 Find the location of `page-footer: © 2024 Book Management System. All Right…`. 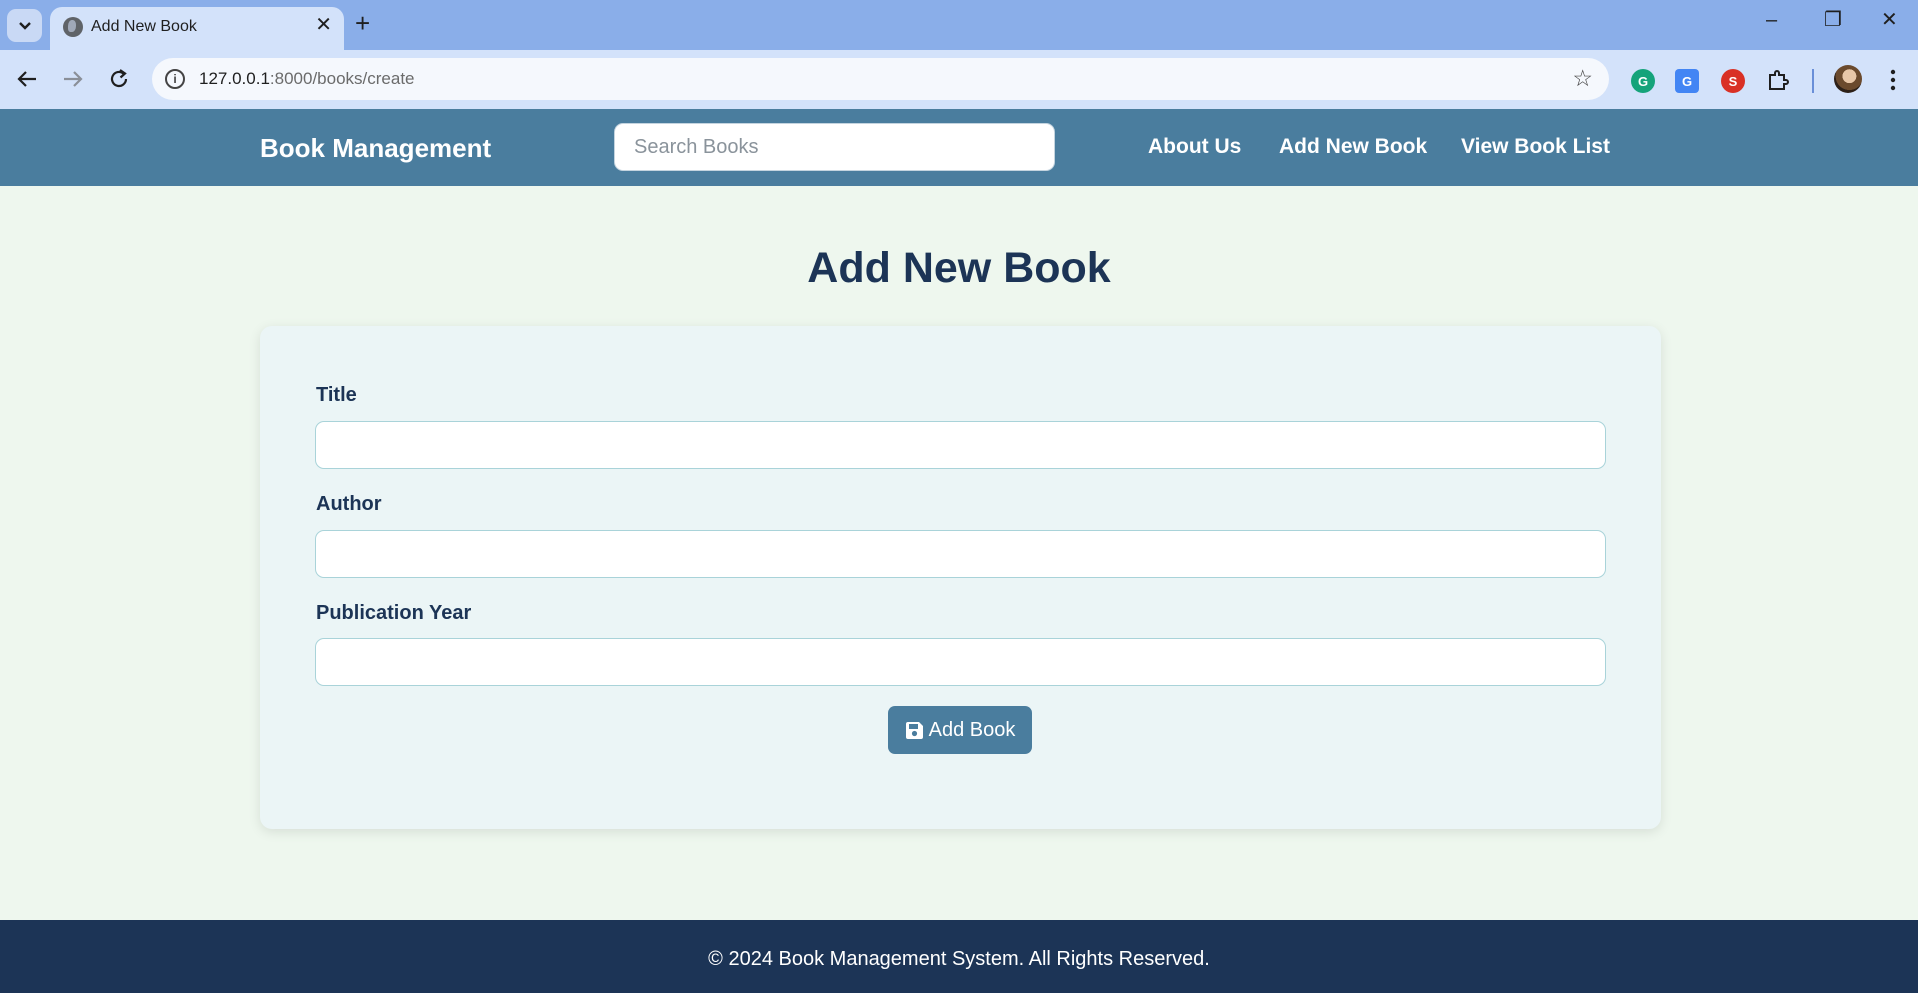

page-footer: © 2024 Book Management System. All Right… is located at coordinates (959, 956).